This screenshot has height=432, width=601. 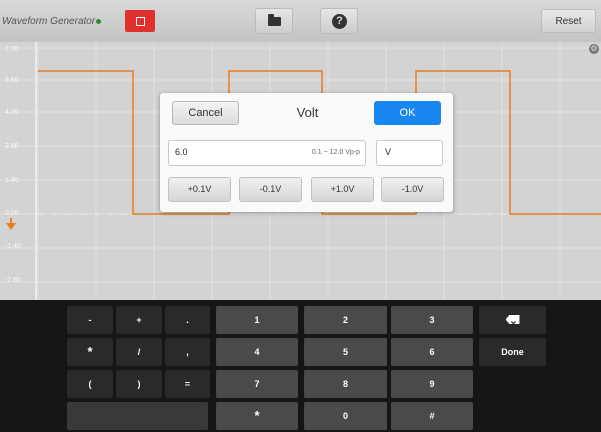 I want to click on key-5: 5, so click(x=345, y=352).